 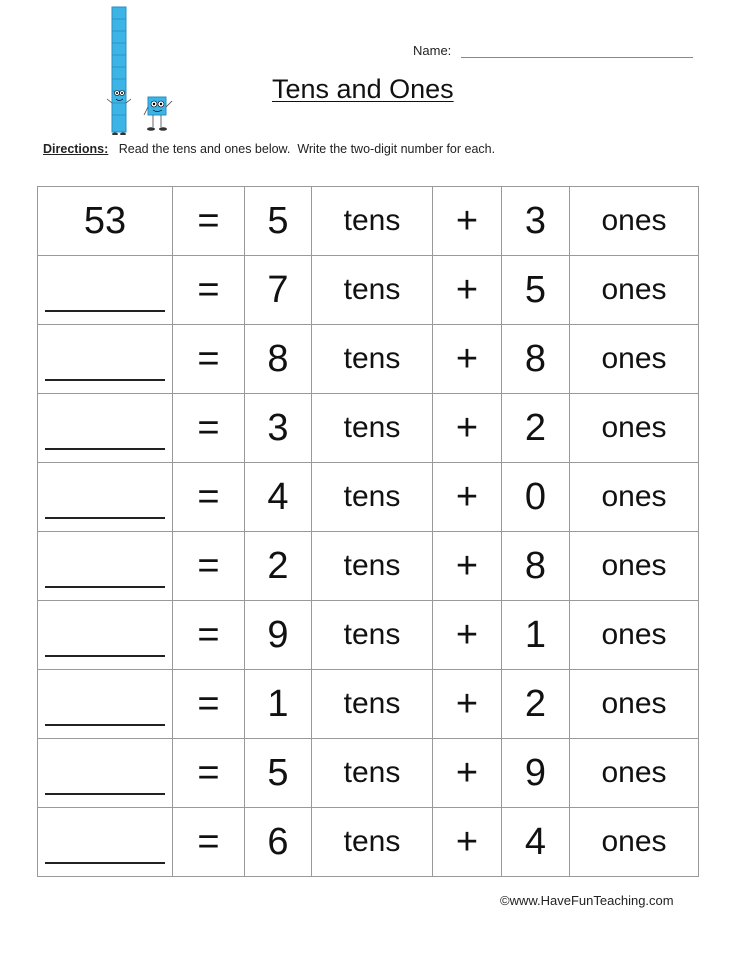 I want to click on tens-value: 7, so click(x=278, y=290).